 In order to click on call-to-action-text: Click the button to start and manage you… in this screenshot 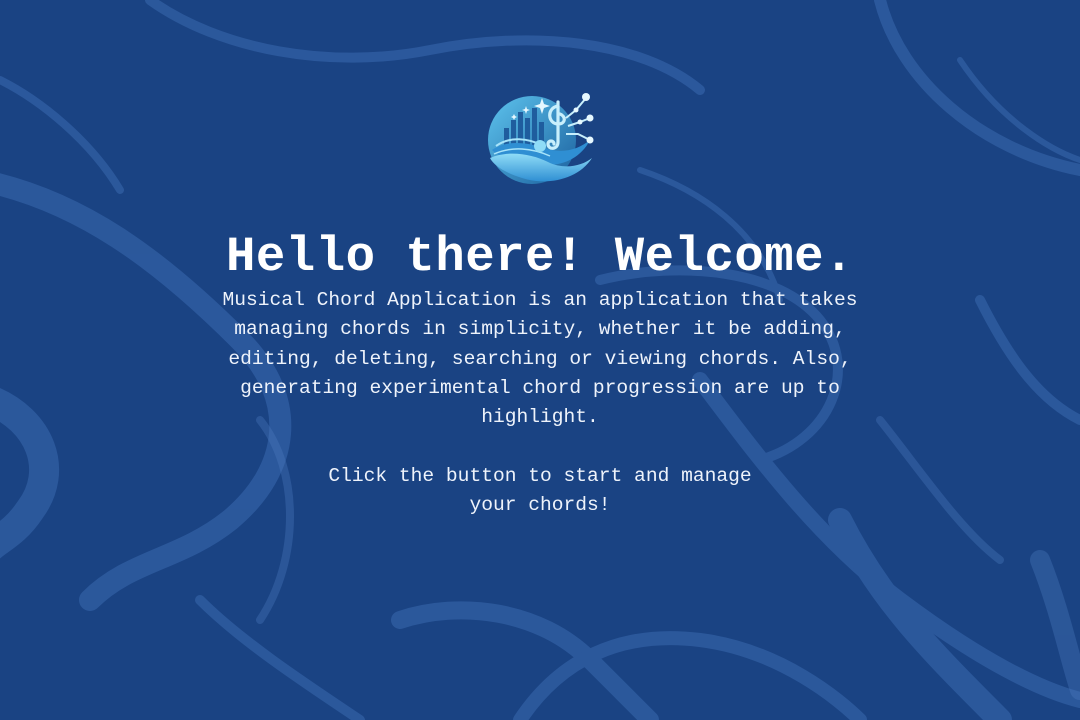, I will do `click(540, 491)`.